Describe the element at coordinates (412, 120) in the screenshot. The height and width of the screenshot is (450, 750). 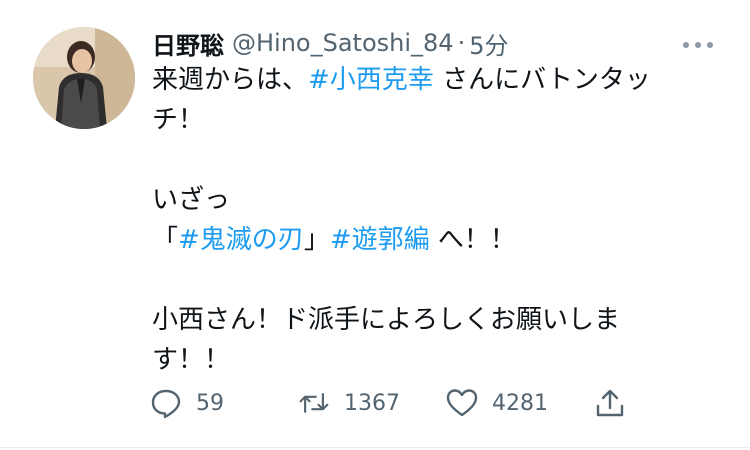
I see `tweet-line: チ！` at that location.